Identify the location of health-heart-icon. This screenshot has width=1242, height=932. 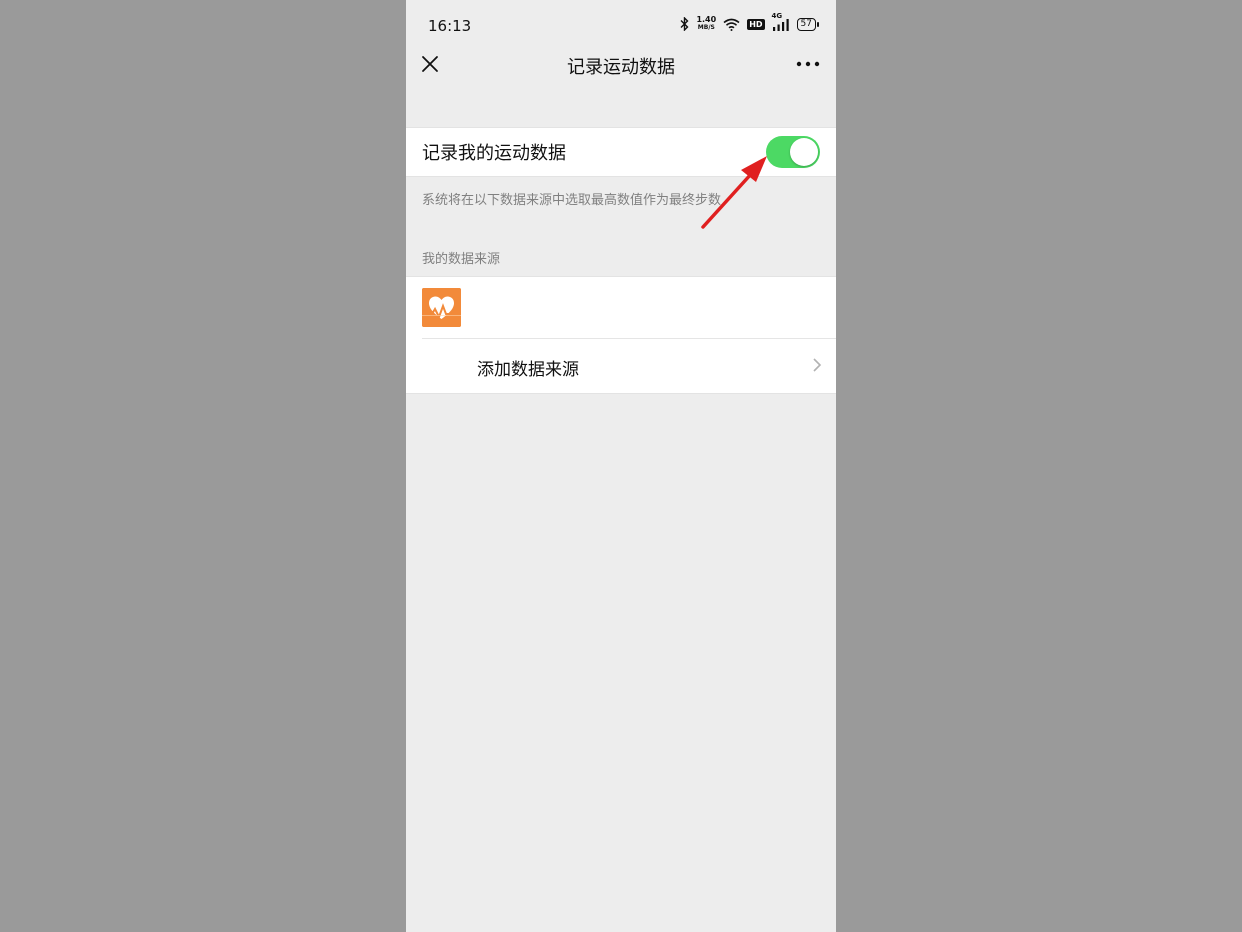
(441, 307).